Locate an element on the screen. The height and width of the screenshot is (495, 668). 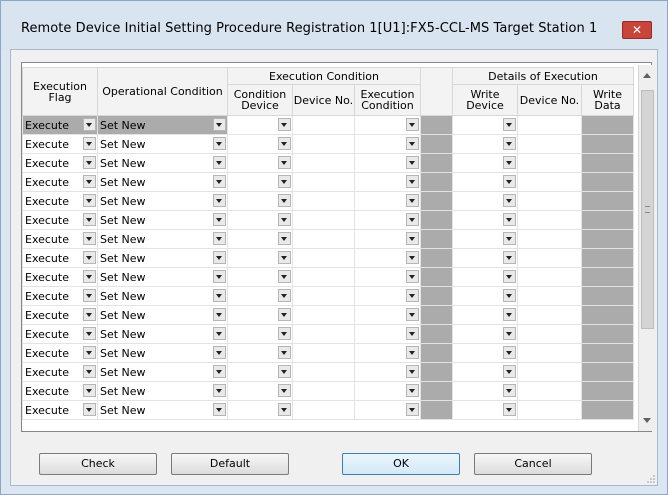
check-button: Check is located at coordinates (98, 464).